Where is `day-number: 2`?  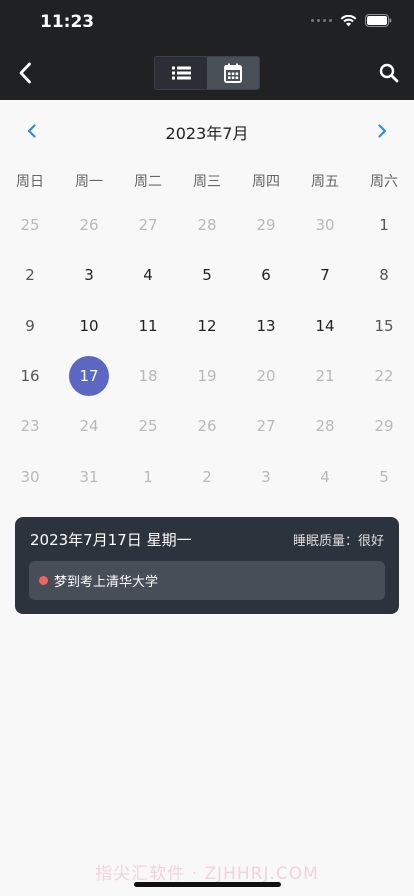 day-number: 2 is located at coordinates (207, 476).